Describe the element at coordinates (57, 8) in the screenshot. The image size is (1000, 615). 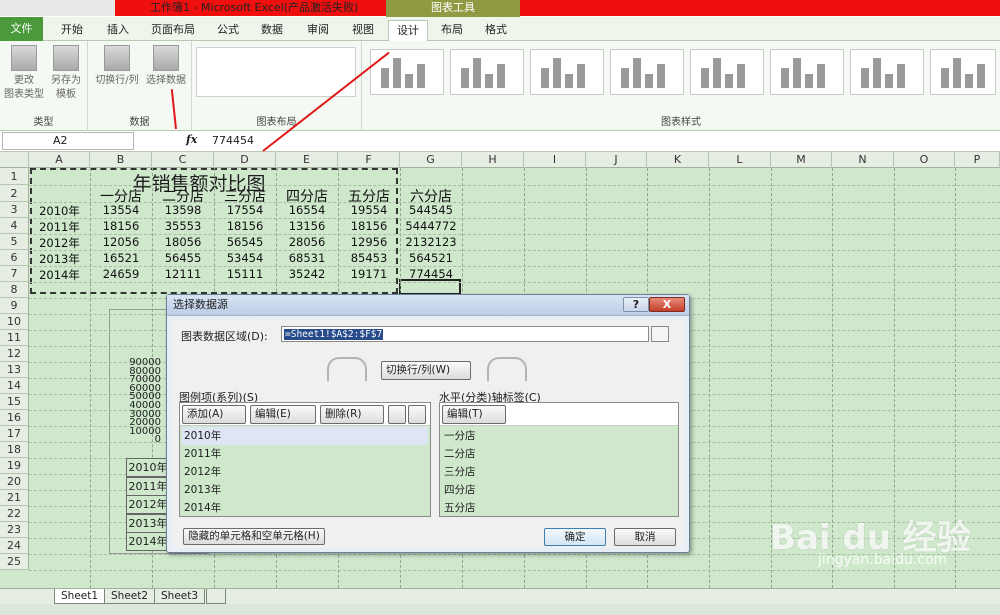
I see `quick-access-toolbar` at that location.